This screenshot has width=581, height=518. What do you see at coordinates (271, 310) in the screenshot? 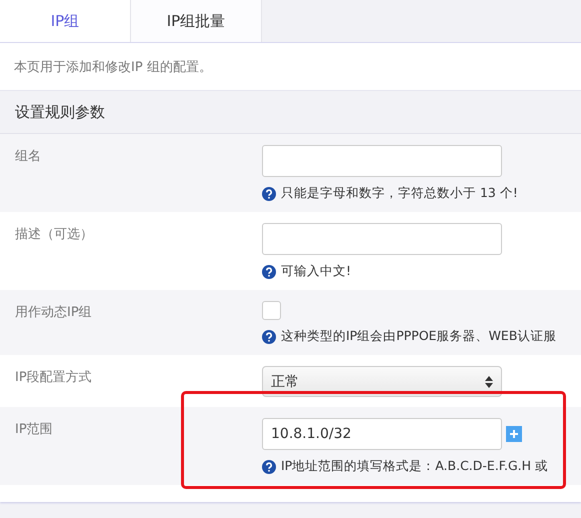
I see `checkbox` at bounding box center [271, 310].